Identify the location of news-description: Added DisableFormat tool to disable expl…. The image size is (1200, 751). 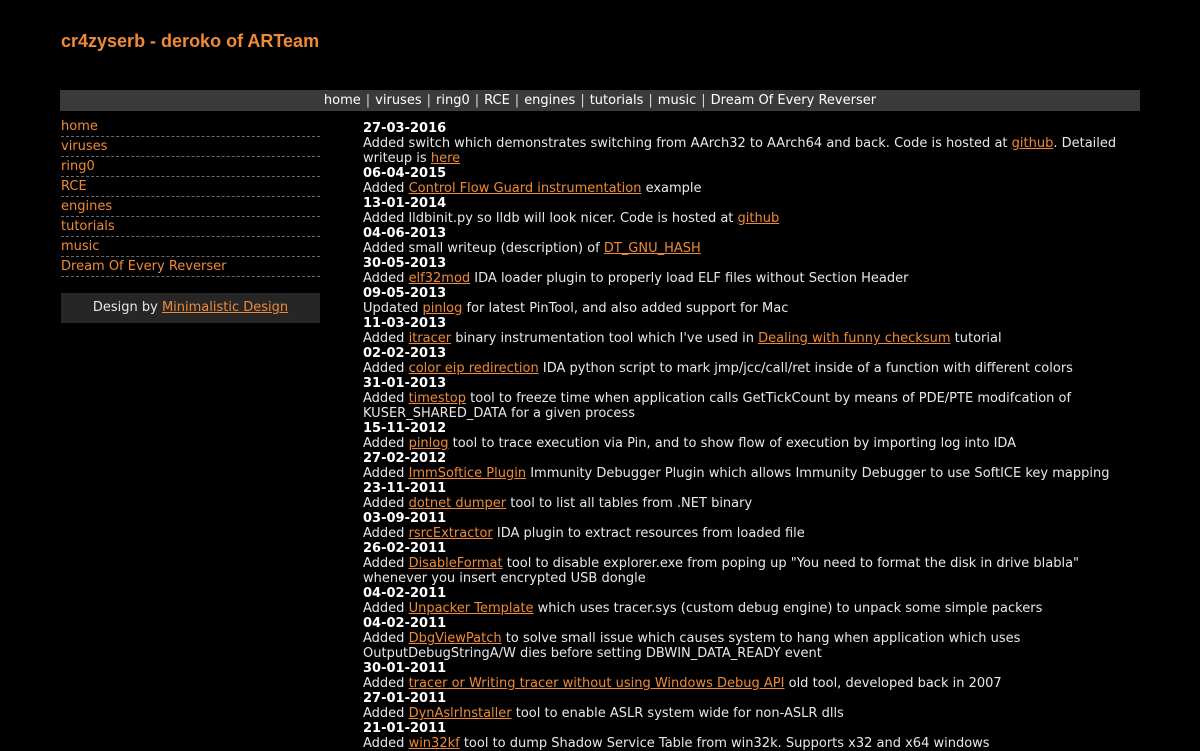
(752, 571).